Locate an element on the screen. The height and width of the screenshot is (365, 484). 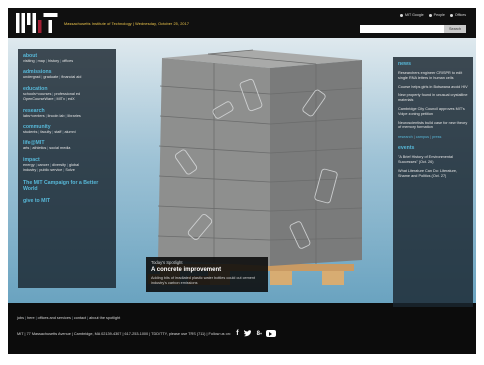
nav-link-map: map is located at coordinates (41, 61).